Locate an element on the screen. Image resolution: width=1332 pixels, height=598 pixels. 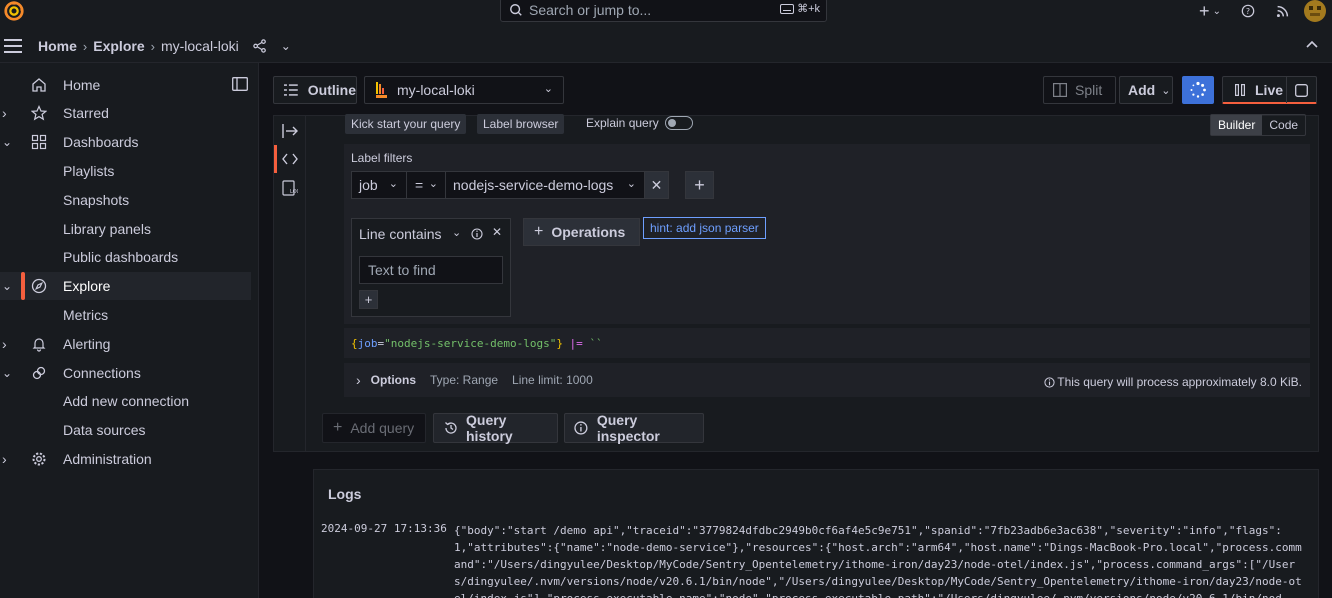
stop-icon is located at coordinates (1301, 90).